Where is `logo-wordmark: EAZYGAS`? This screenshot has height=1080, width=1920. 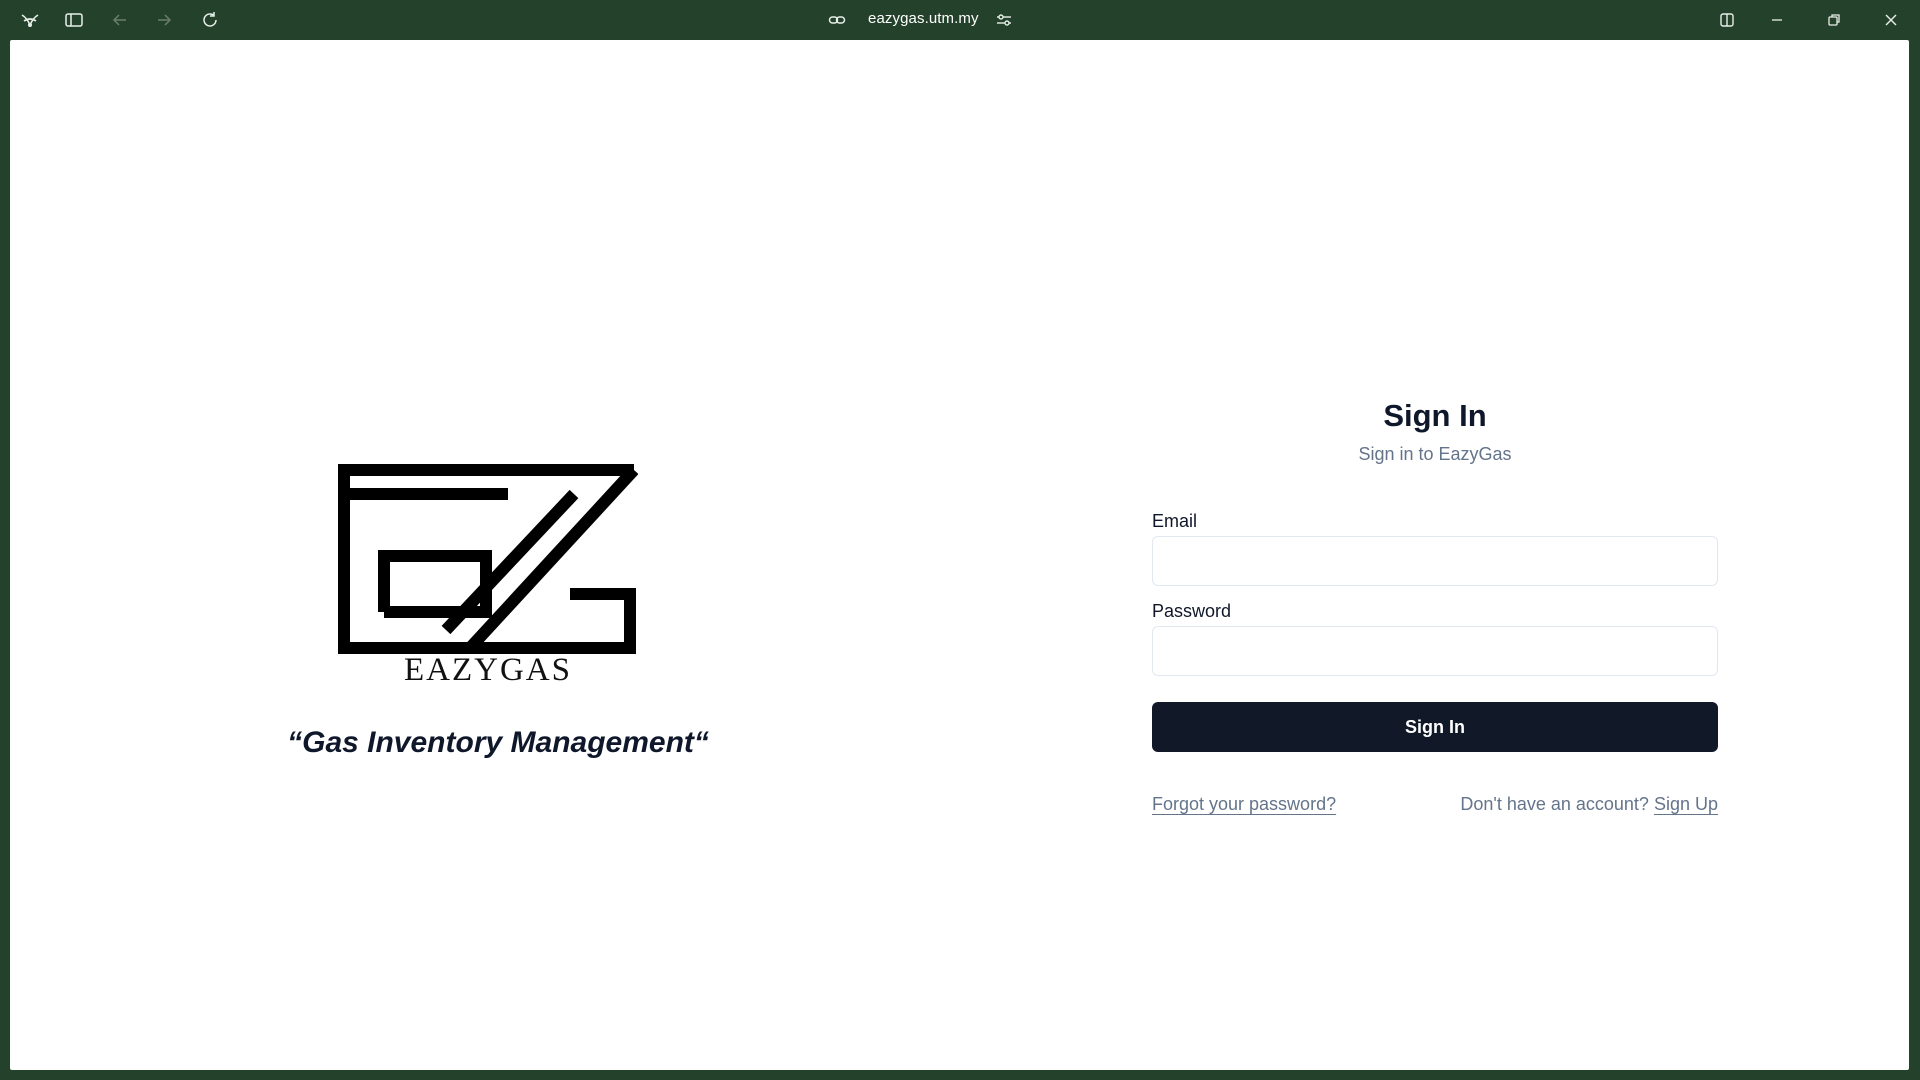 logo-wordmark: EAZYGAS is located at coordinates (488, 670).